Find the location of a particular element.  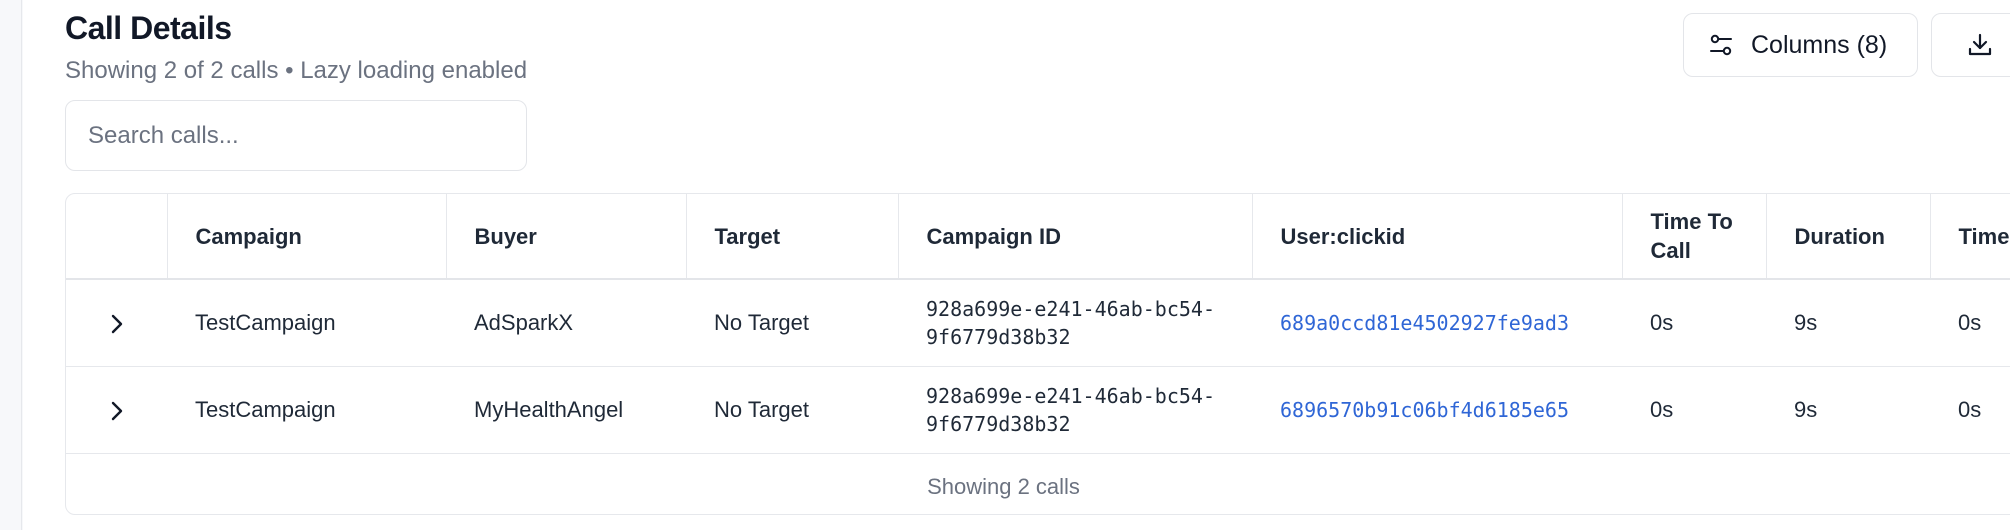

cell-clickid-link: 6896570b91c06bf4d6185e65 is located at coordinates (1437, 410).